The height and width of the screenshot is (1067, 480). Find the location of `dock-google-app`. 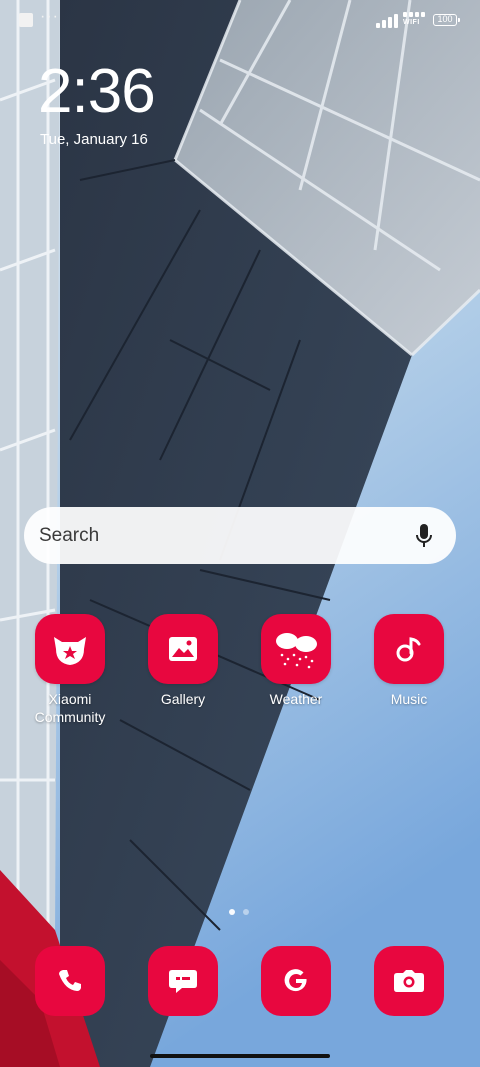

dock-google-app is located at coordinates (296, 981).